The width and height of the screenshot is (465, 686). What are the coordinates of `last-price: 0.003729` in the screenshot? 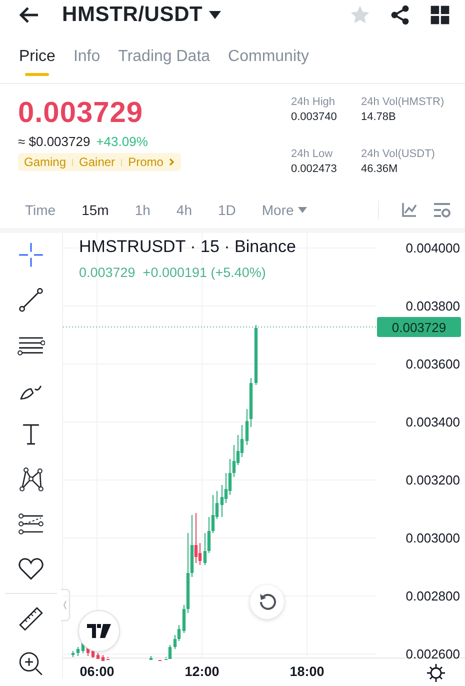 It's located at (81, 113).